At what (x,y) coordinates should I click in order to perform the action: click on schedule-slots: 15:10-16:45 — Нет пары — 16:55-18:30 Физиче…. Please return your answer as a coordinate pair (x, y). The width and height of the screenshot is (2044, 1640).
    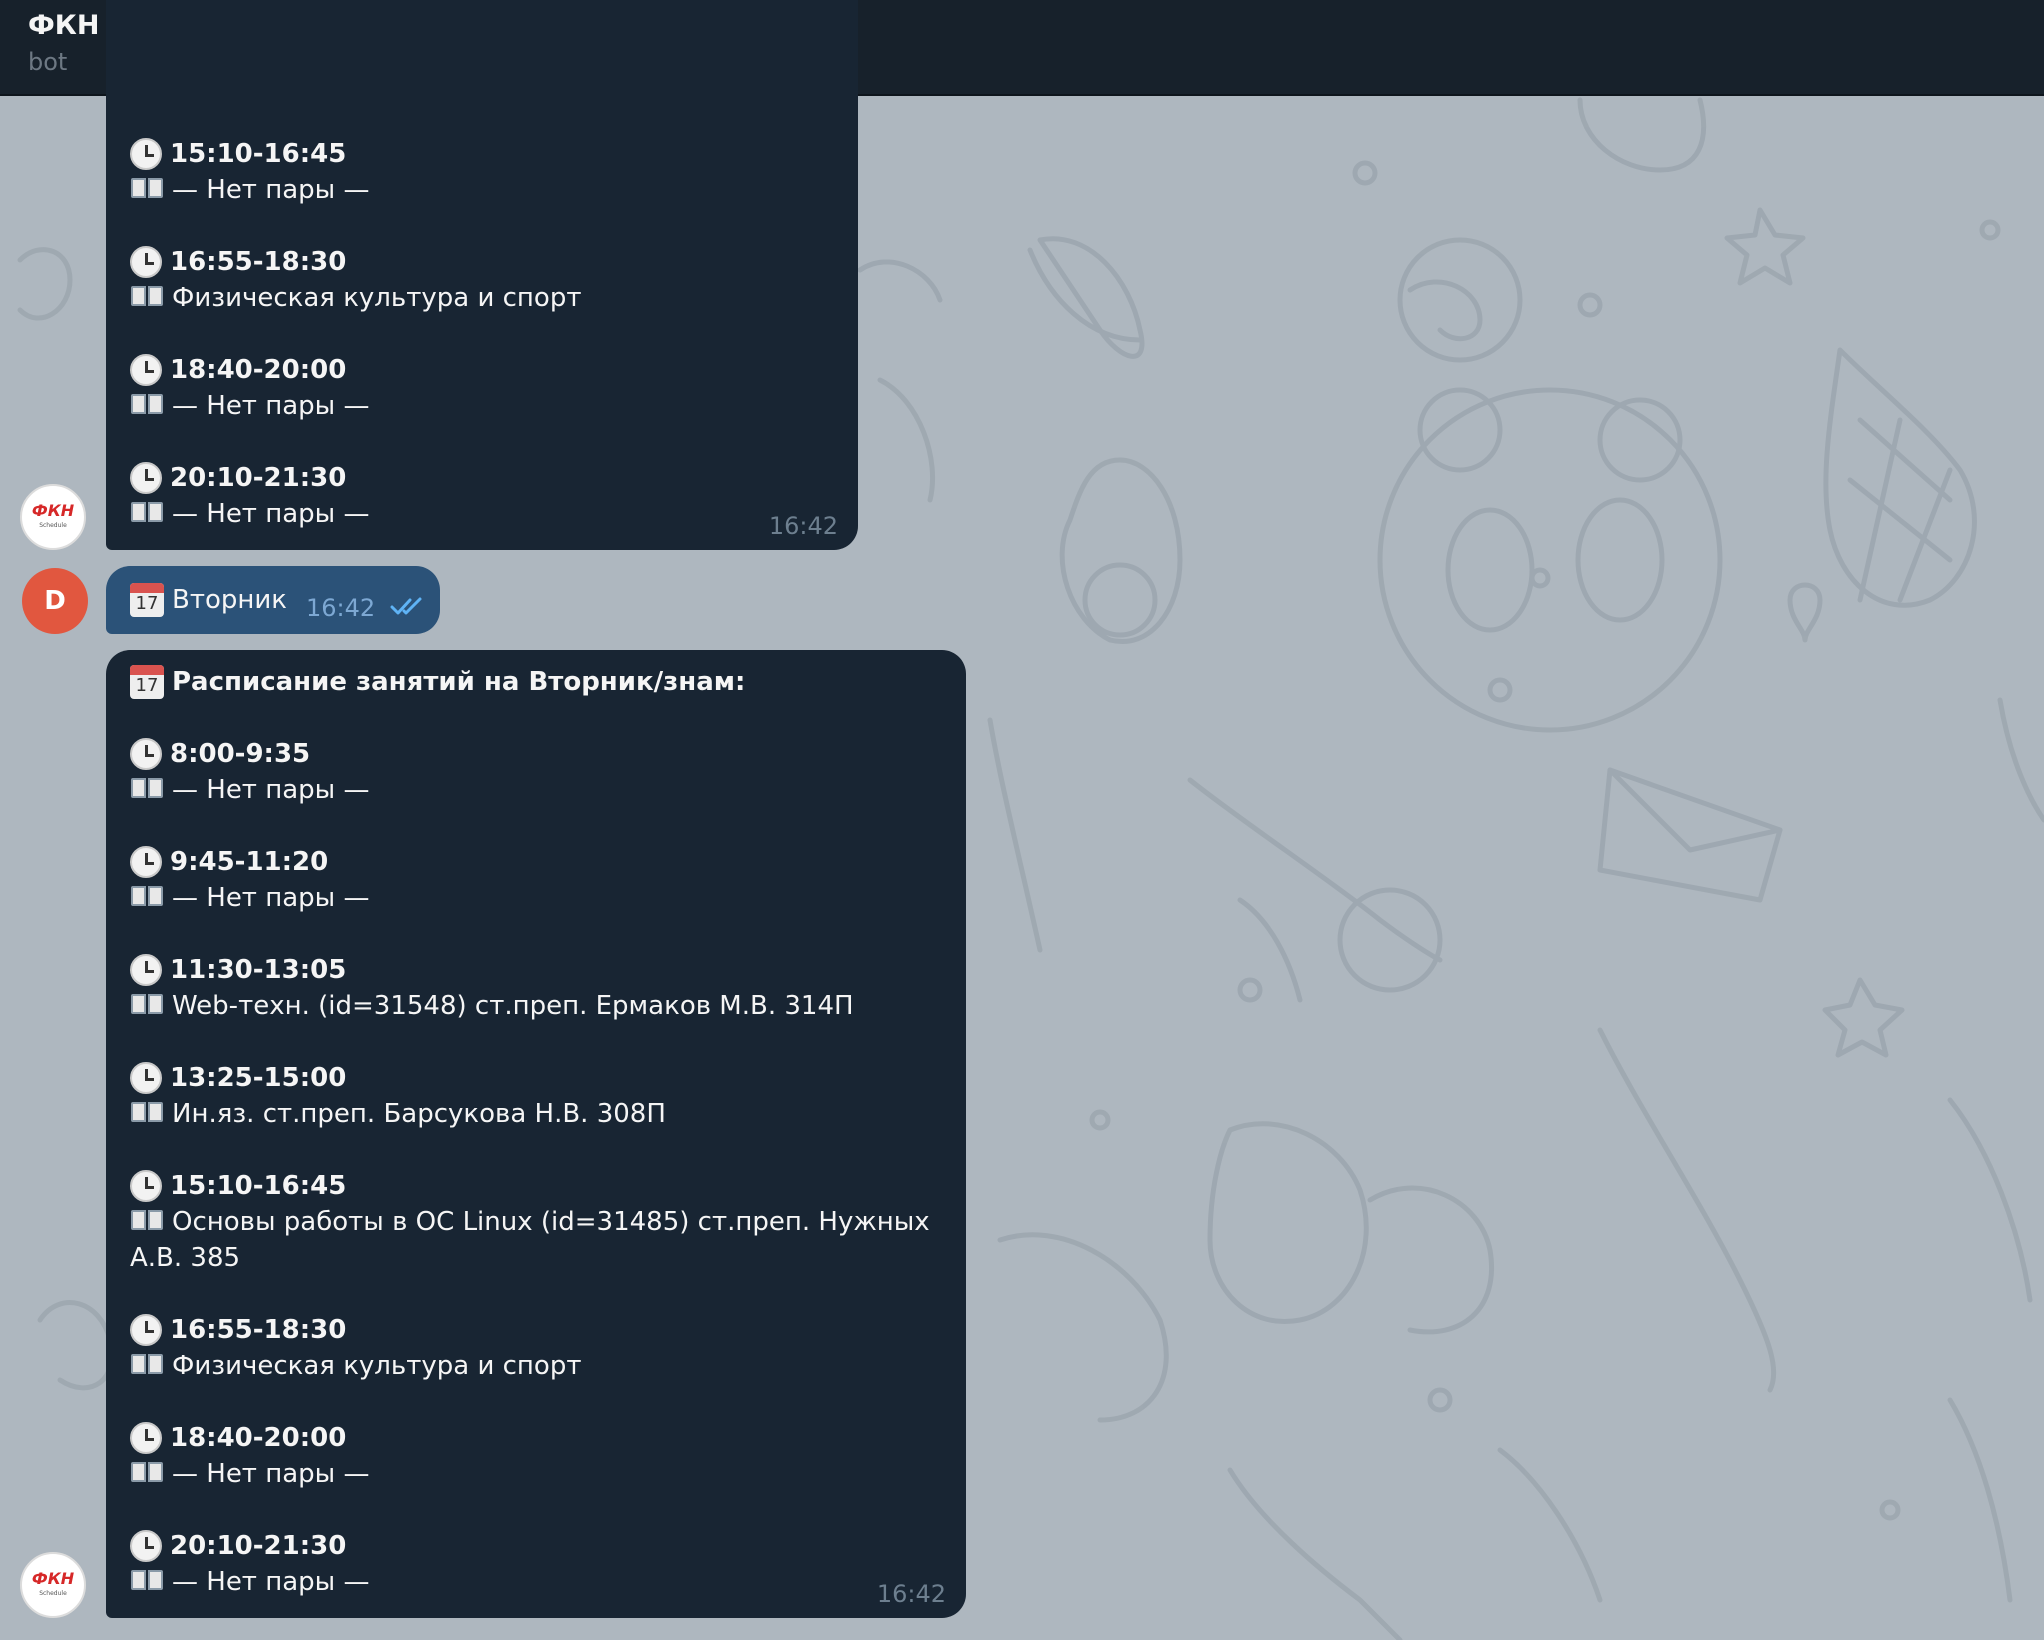
    Looking at the image, I should click on (482, 334).